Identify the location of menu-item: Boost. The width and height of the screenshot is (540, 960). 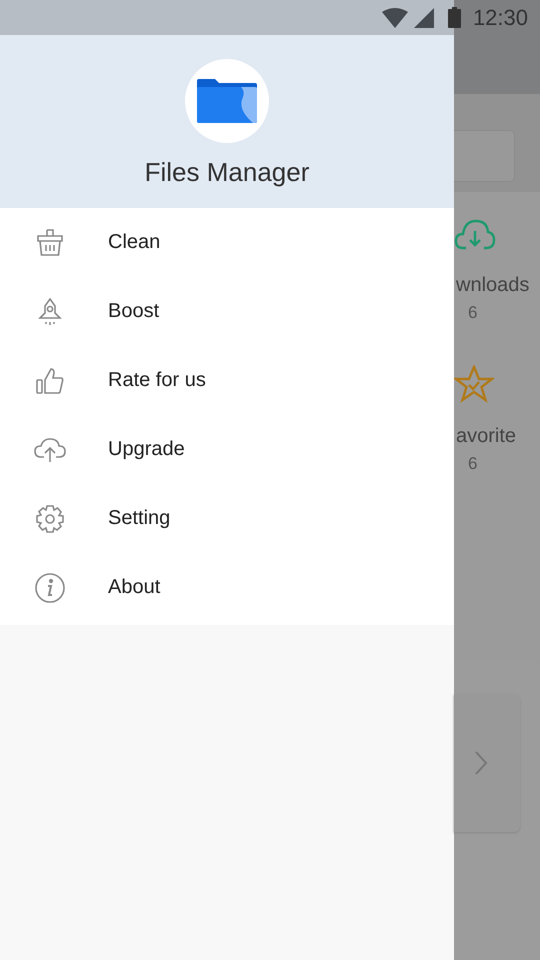
(227, 311).